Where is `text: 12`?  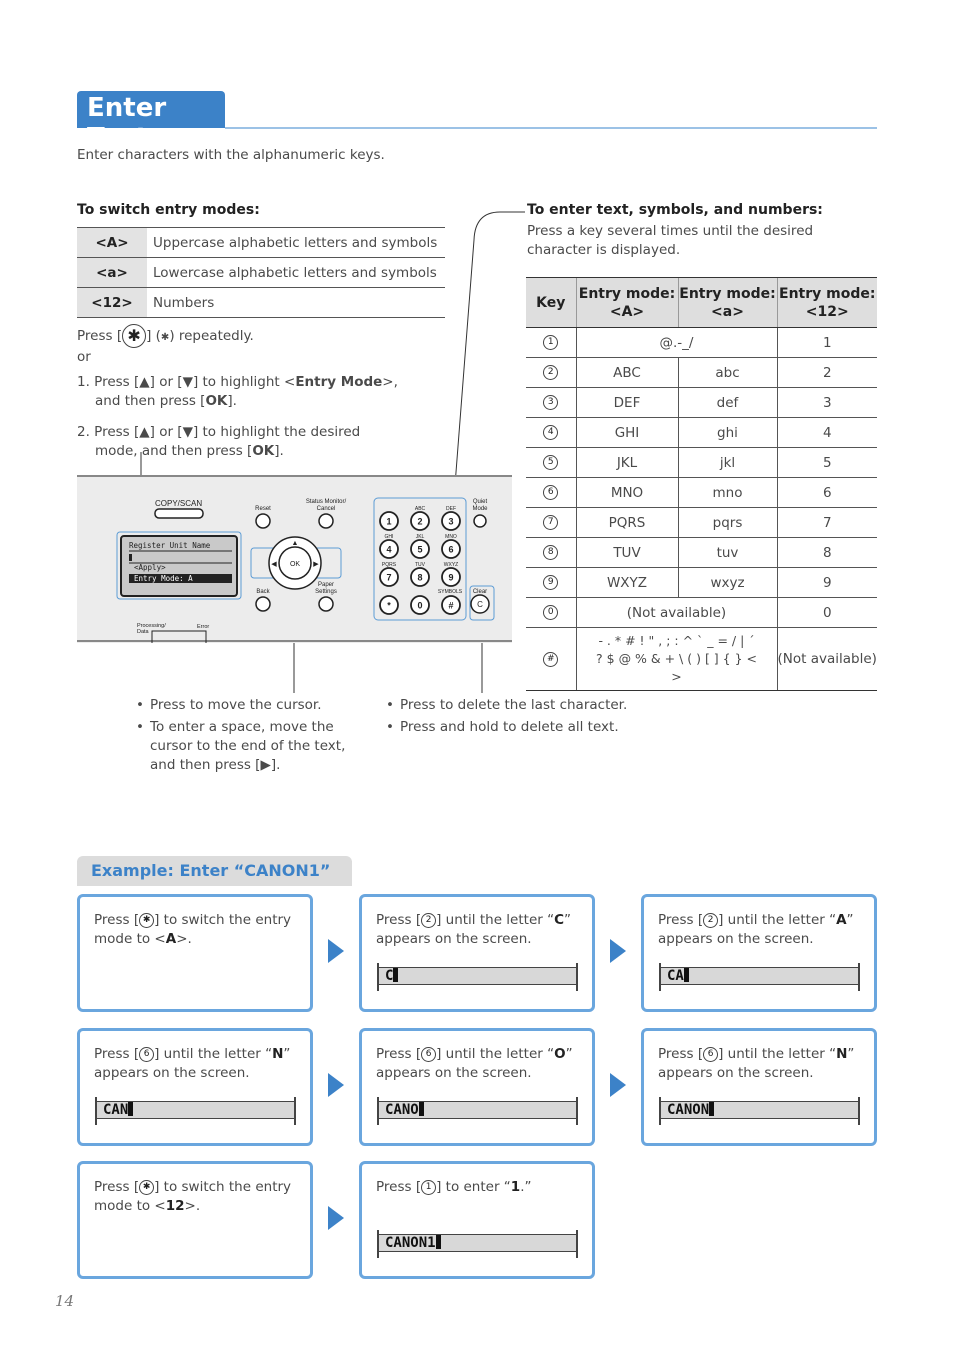 text: 12 is located at coordinates (175, 1206).